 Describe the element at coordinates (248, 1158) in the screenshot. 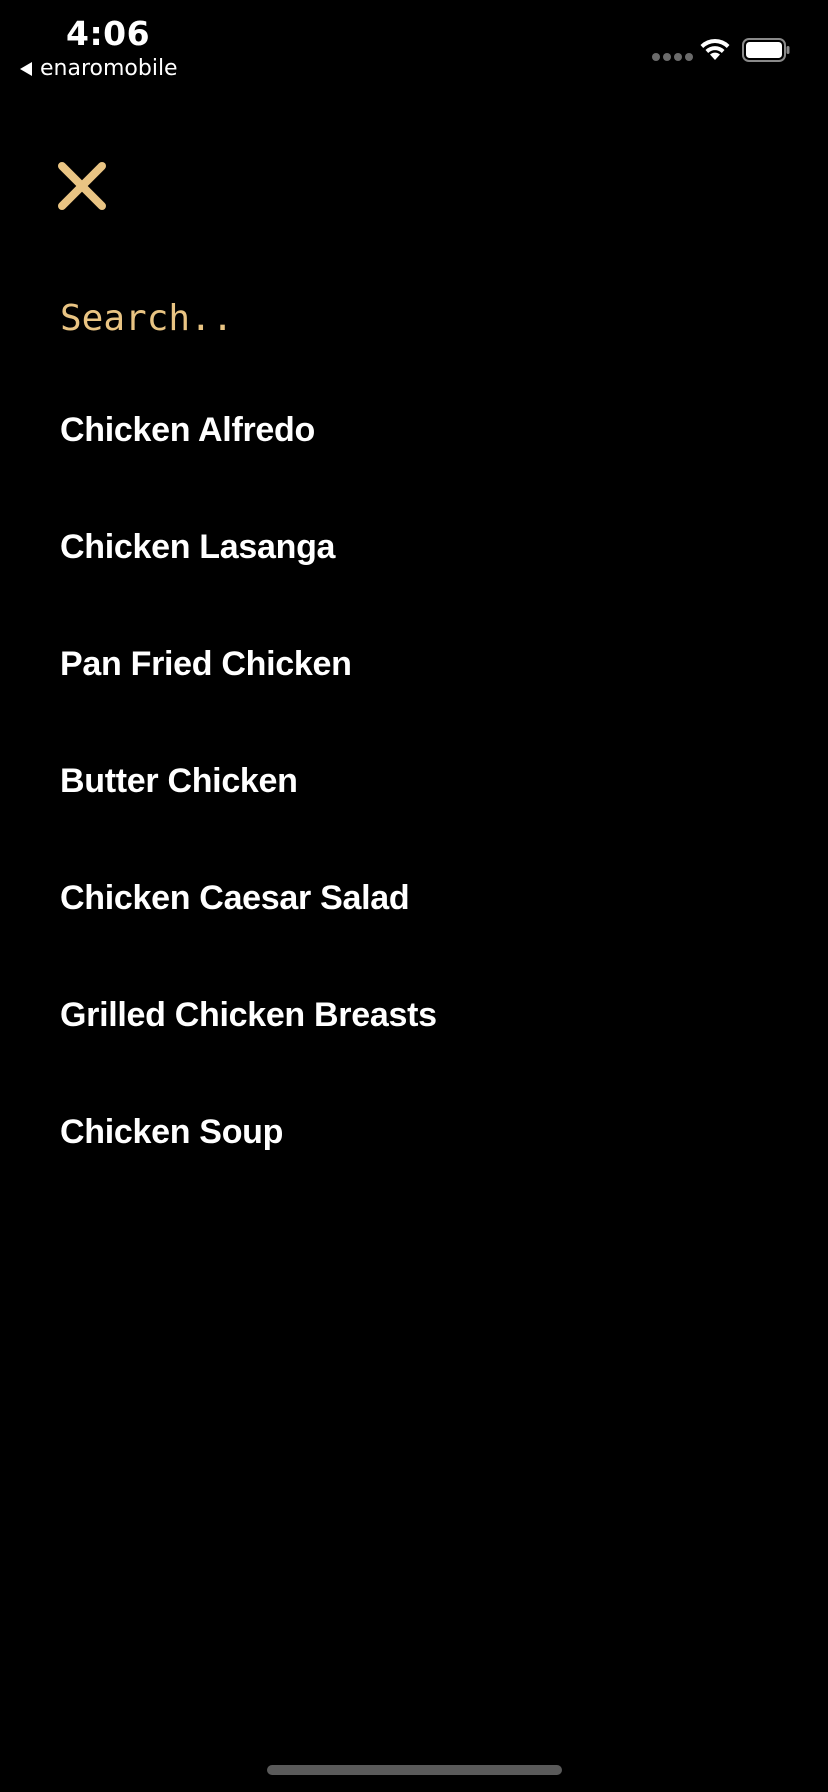

I see `result-item-chicken-soup: Chicken Soup` at that location.